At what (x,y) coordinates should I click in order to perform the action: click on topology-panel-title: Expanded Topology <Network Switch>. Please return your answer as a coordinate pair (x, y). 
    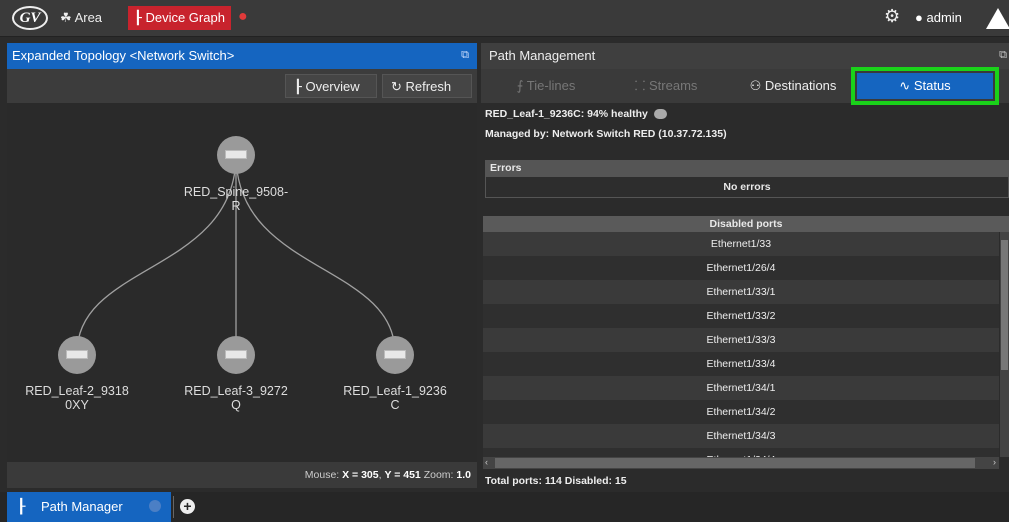
    Looking at the image, I should click on (123, 55).